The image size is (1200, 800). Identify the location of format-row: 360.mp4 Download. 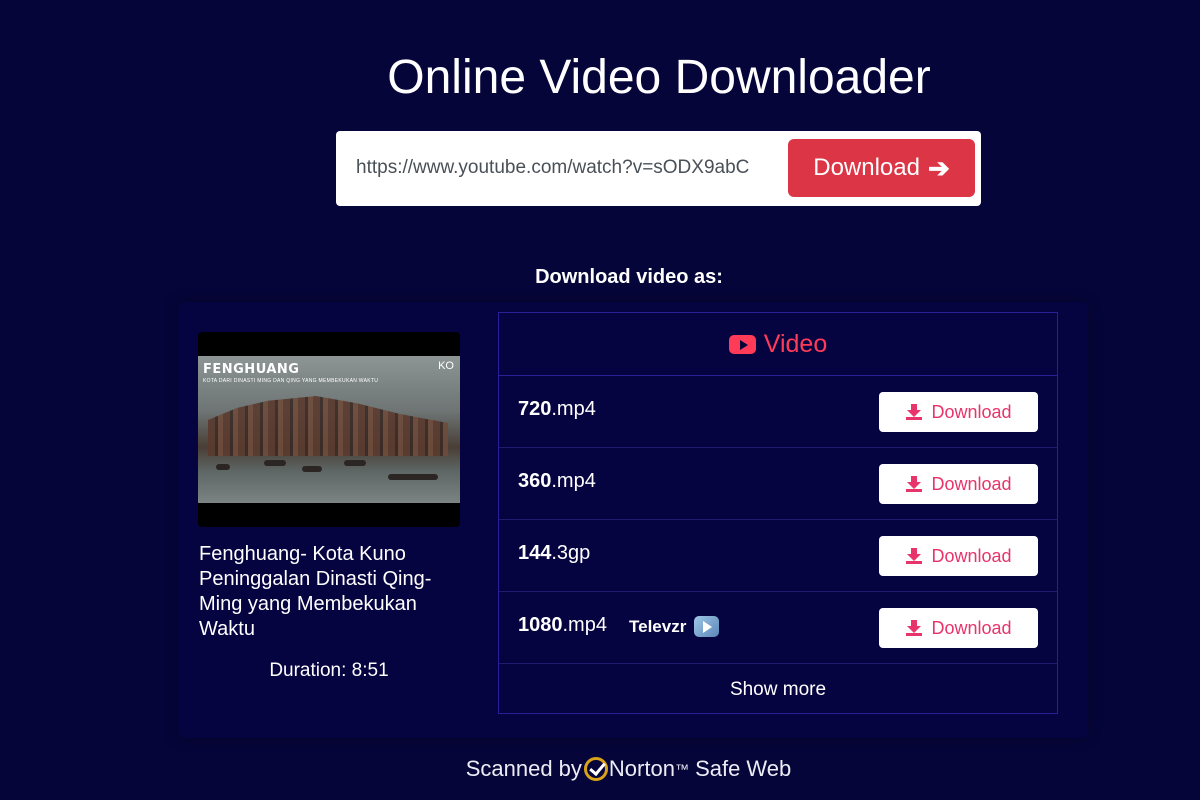
(778, 484).